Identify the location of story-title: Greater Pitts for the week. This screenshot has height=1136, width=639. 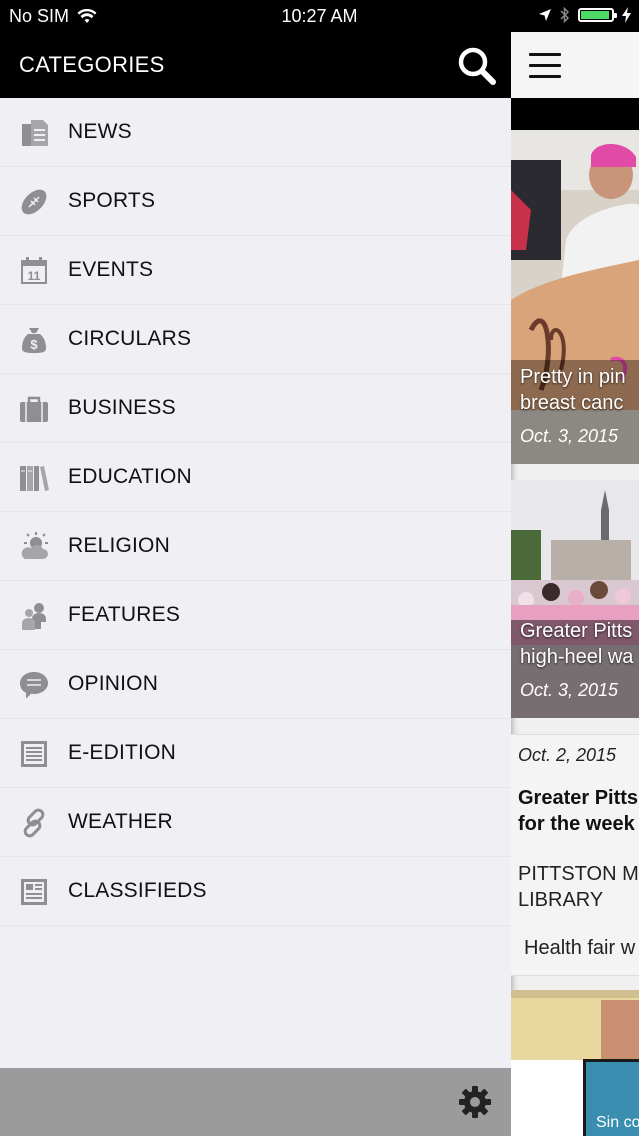
(578, 811).